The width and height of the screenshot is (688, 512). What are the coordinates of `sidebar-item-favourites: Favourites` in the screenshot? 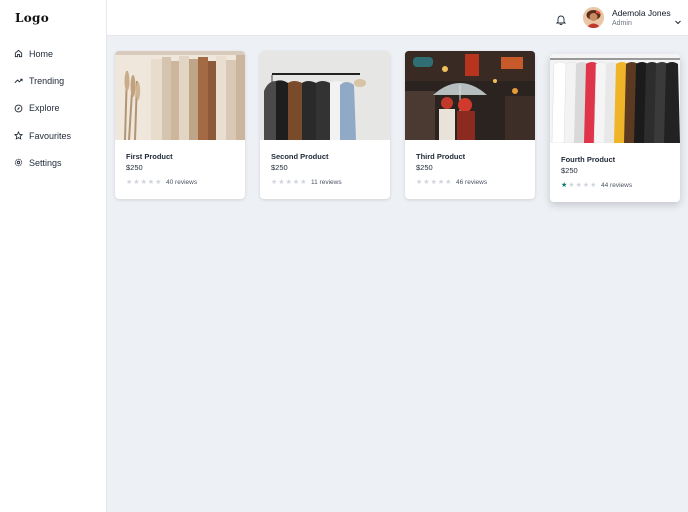 It's located at (53, 135).